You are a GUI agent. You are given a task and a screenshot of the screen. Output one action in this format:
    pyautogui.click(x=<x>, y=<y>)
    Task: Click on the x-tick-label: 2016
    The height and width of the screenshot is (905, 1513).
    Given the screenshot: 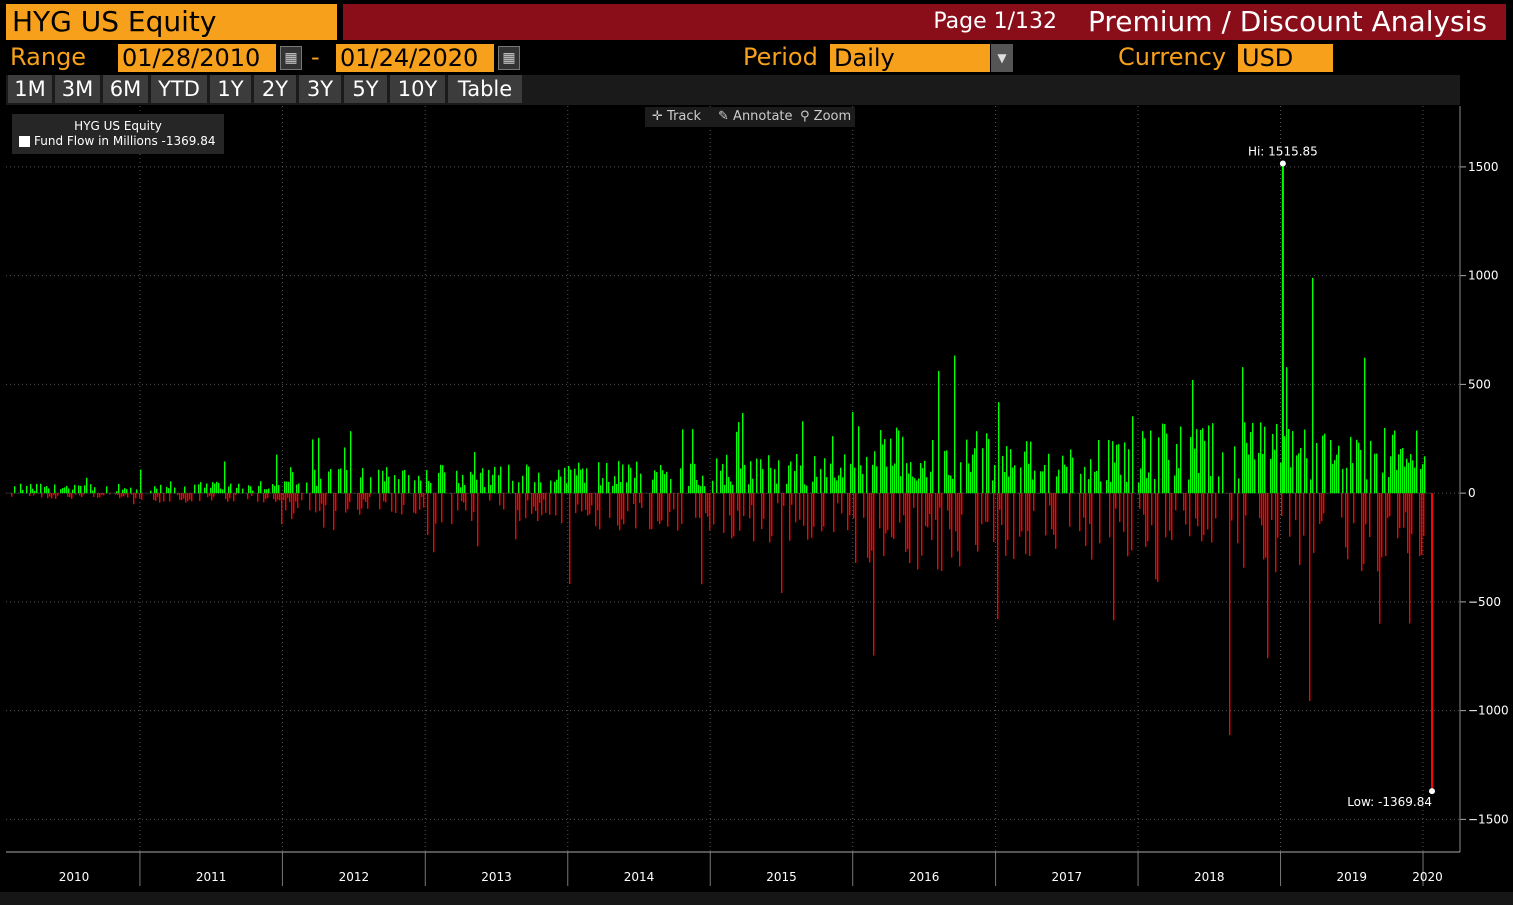 What is the action you would take?
    pyautogui.click(x=924, y=877)
    